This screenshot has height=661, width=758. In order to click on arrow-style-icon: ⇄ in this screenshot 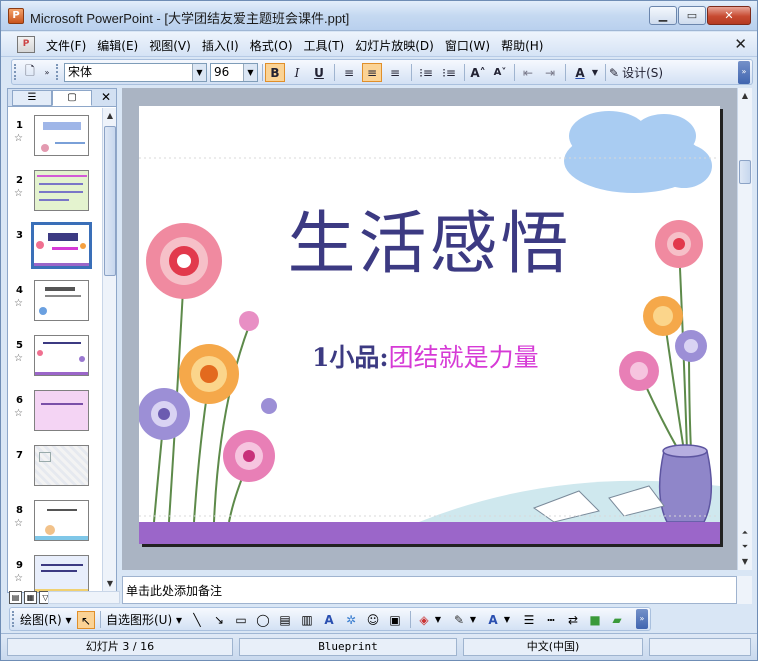, I will do `click(573, 620)`.